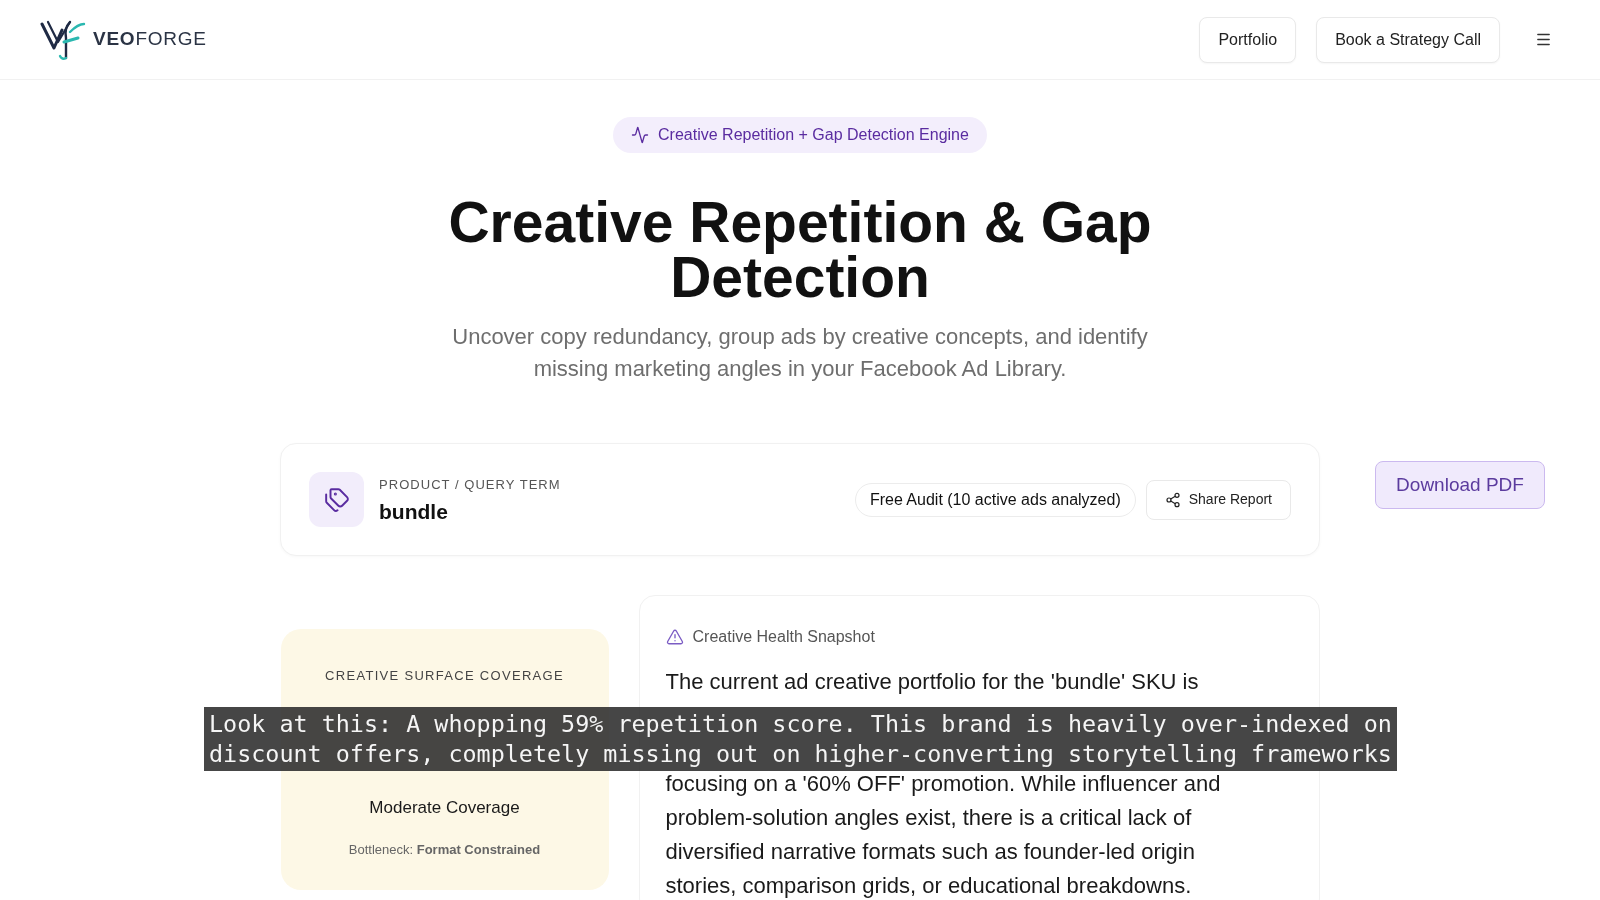 The height and width of the screenshot is (900, 1600). What do you see at coordinates (150, 39) in the screenshot?
I see `brand-name: VEOFORGE` at bounding box center [150, 39].